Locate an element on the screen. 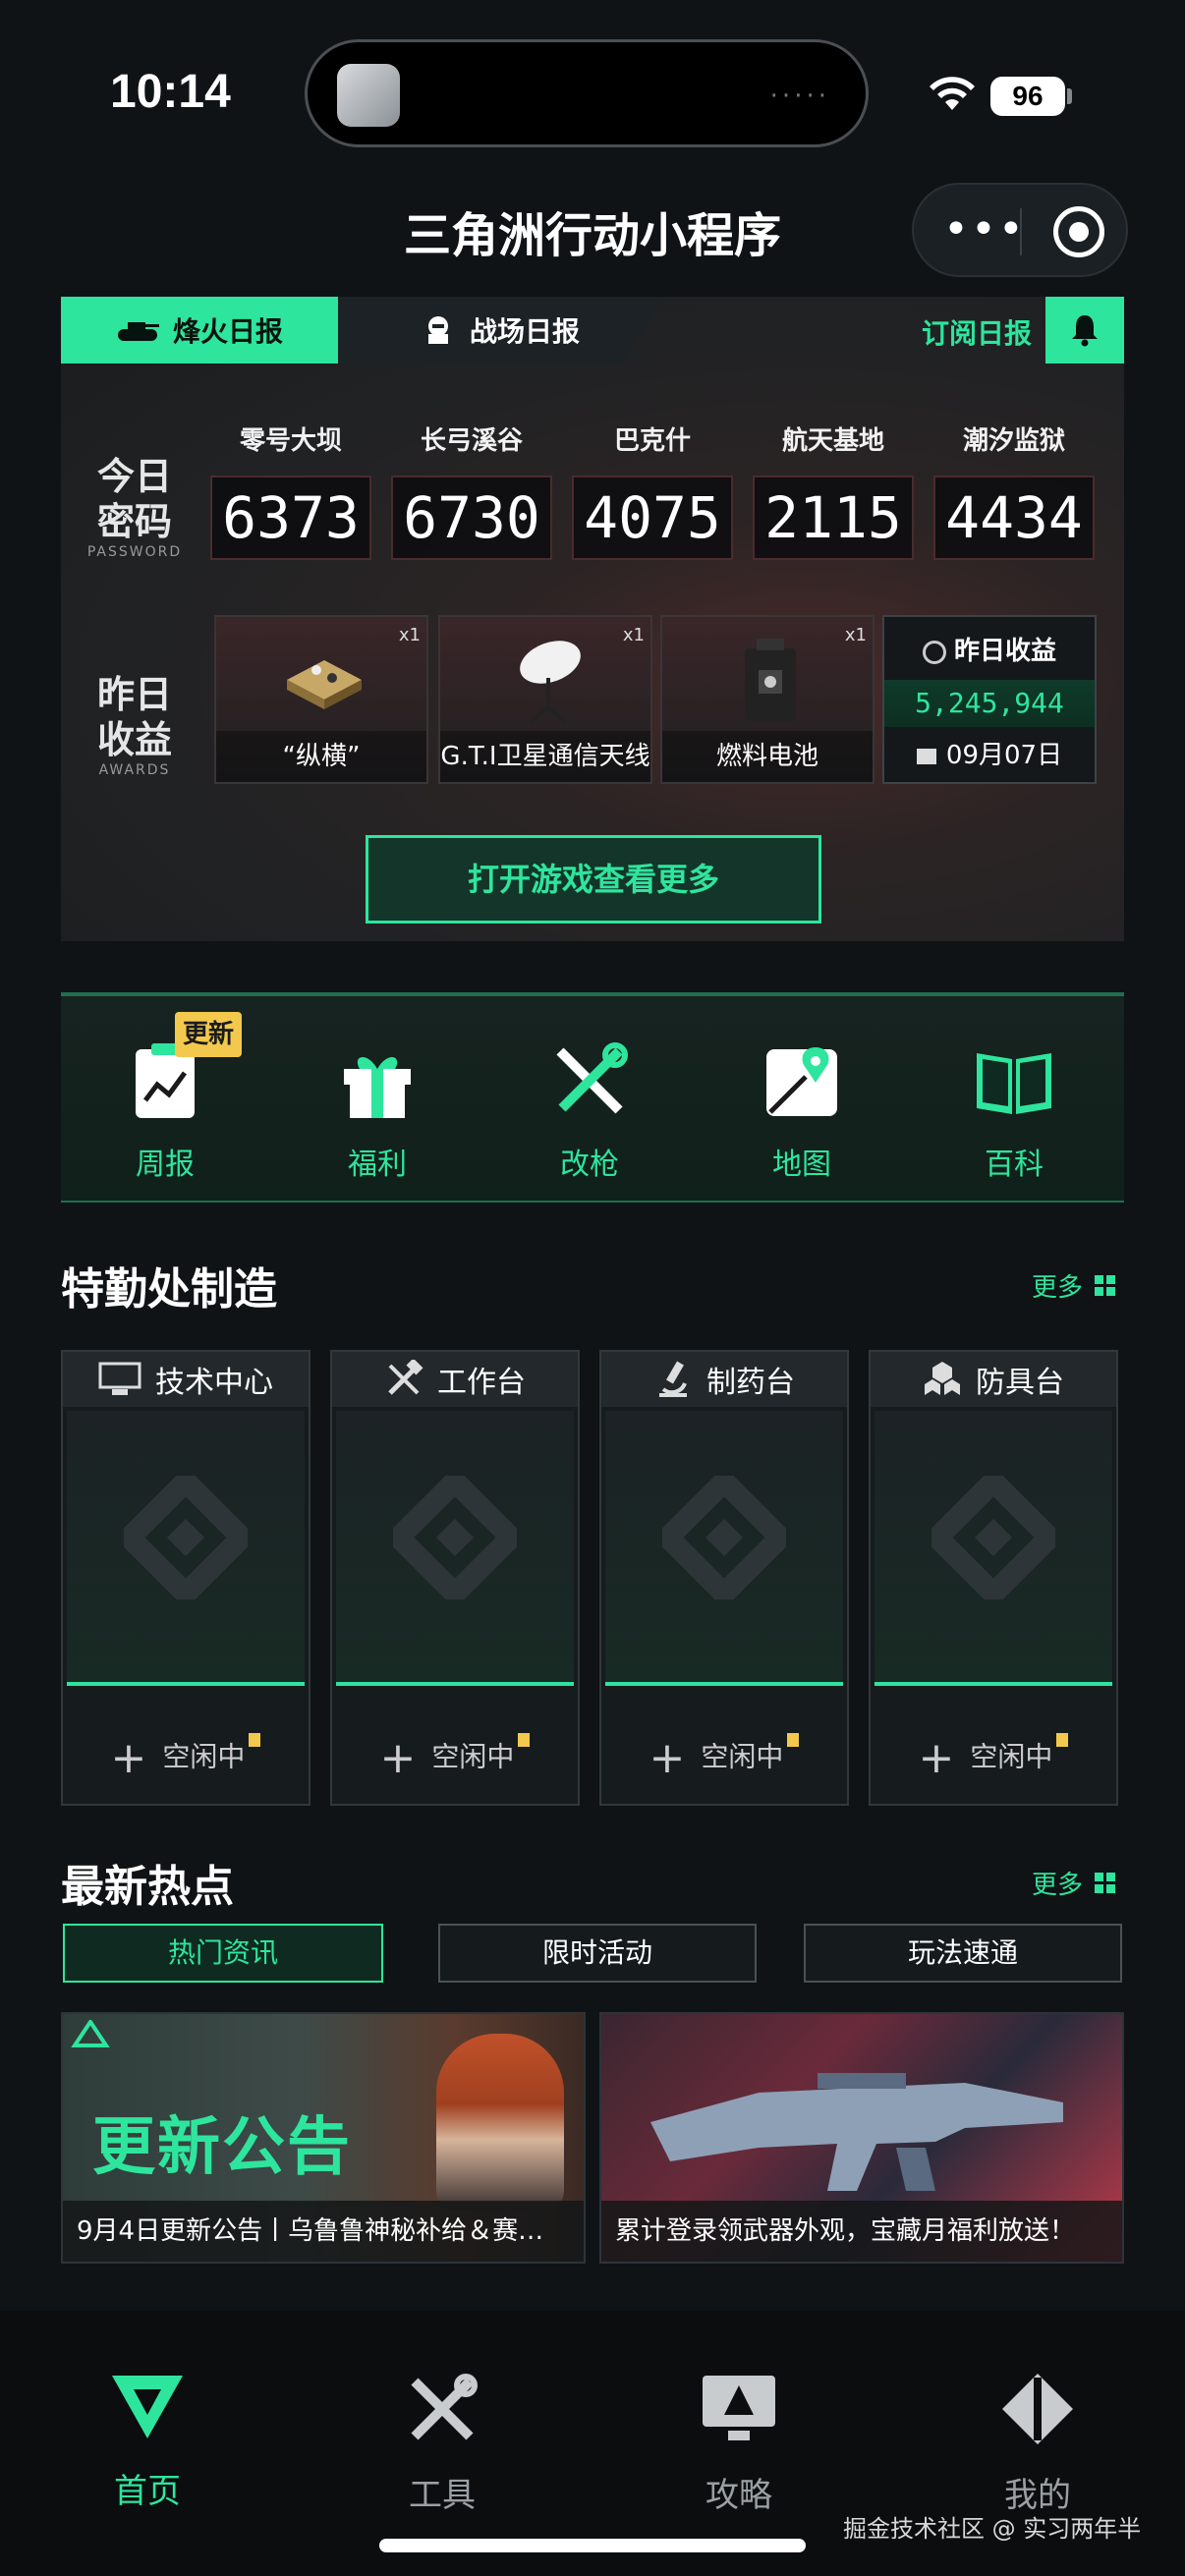  yesterday-income-panel: 昨日收益 5,245,944 09月07日 is located at coordinates (990, 699).